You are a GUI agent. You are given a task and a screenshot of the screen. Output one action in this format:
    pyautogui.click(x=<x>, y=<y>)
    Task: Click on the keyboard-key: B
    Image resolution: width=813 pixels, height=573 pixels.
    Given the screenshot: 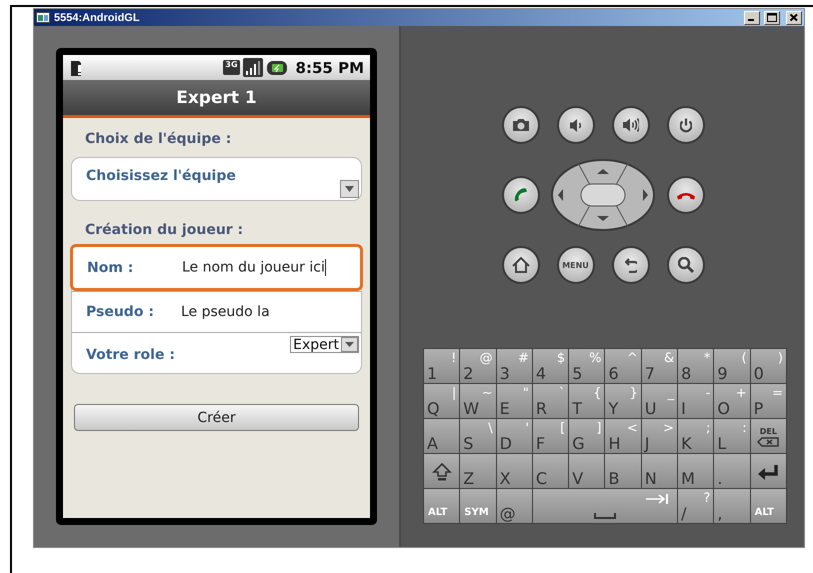 What is the action you would take?
    pyautogui.click(x=623, y=471)
    